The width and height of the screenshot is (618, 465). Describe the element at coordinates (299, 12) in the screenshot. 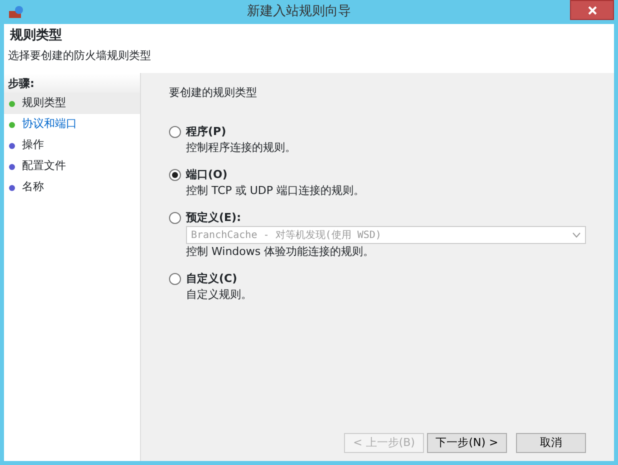

I see `window-title: 新建入站规则向导` at that location.